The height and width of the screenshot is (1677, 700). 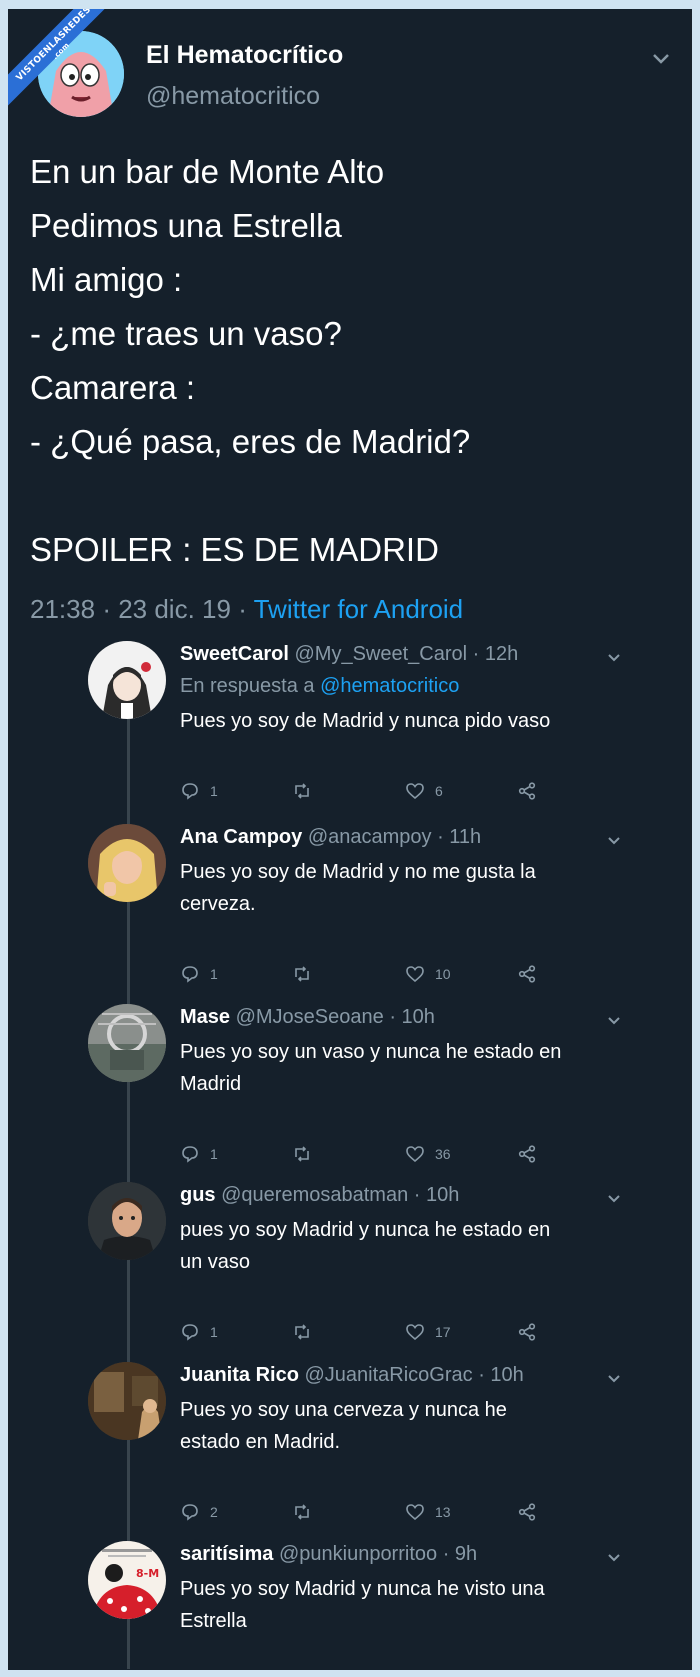 I want to click on reply-header: Mase @MJoseSeoane · 10h, so click(x=307, y=1017).